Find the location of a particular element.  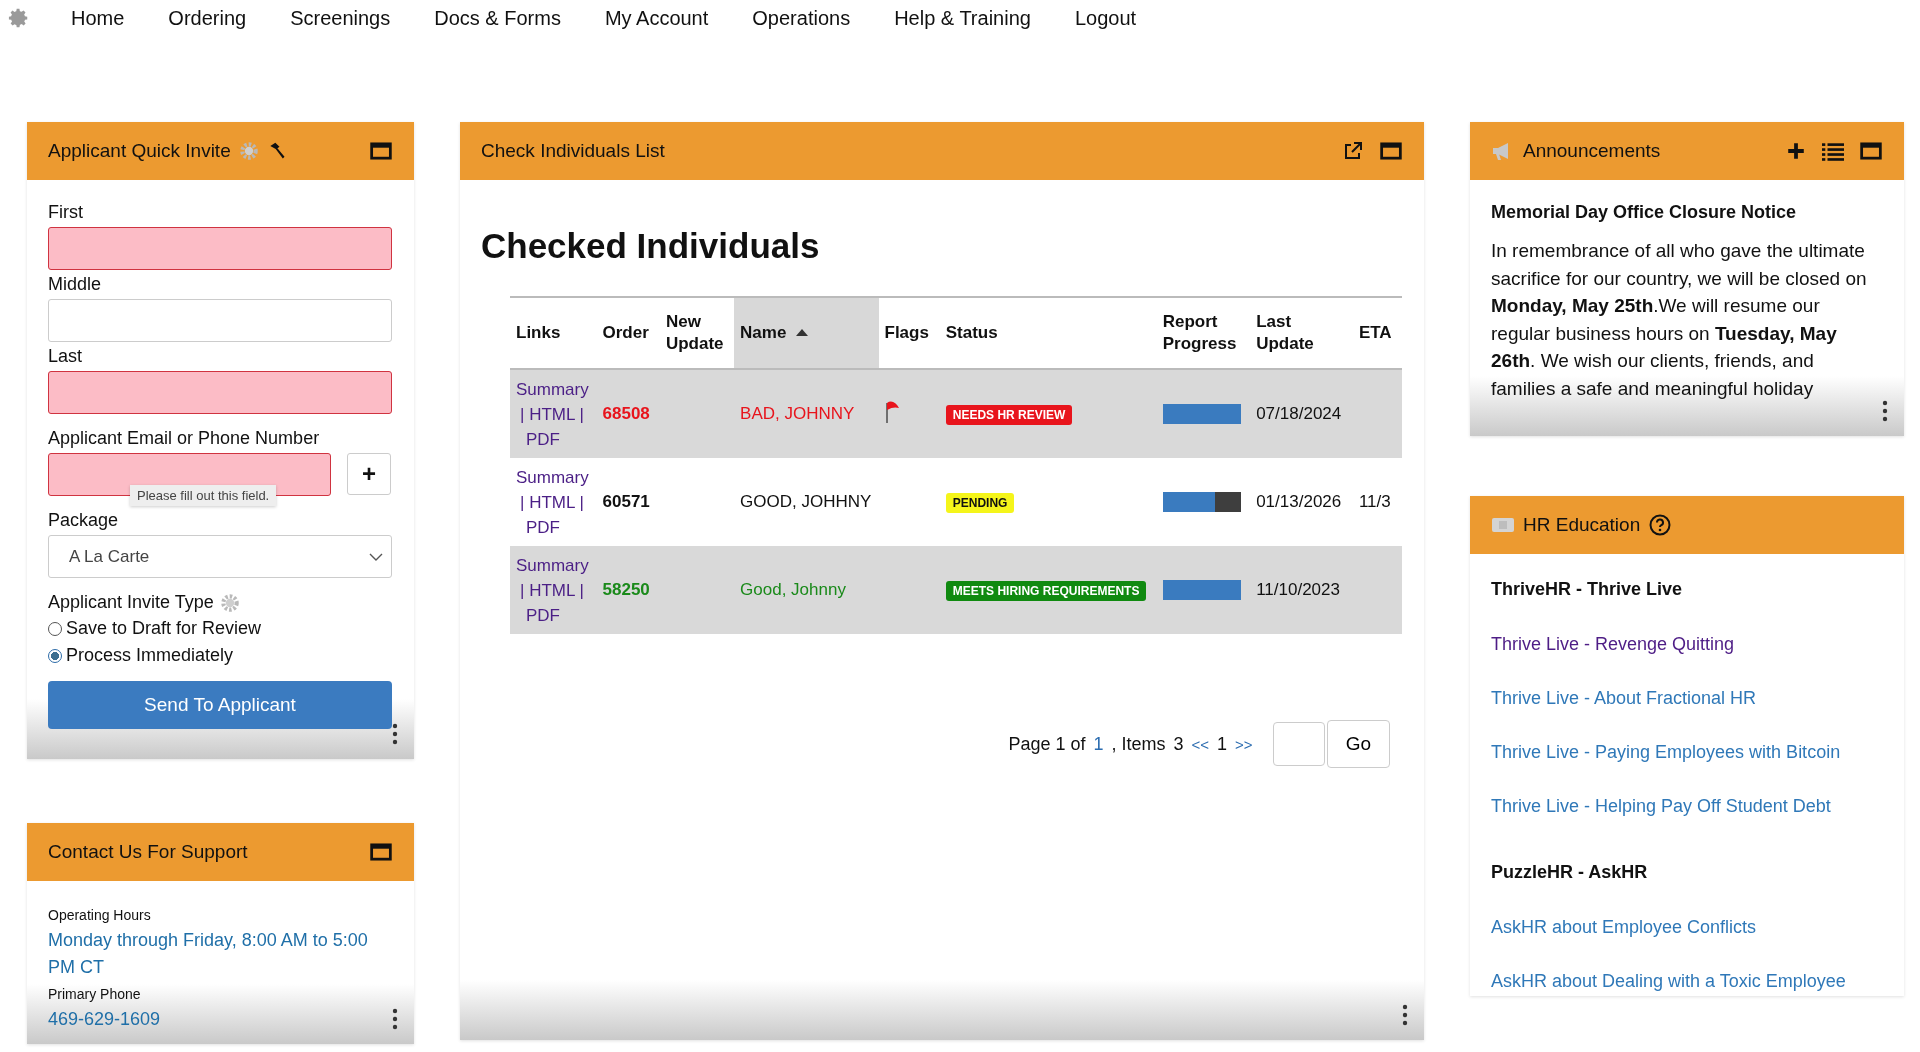

page-link: 1 is located at coordinates (1098, 744).